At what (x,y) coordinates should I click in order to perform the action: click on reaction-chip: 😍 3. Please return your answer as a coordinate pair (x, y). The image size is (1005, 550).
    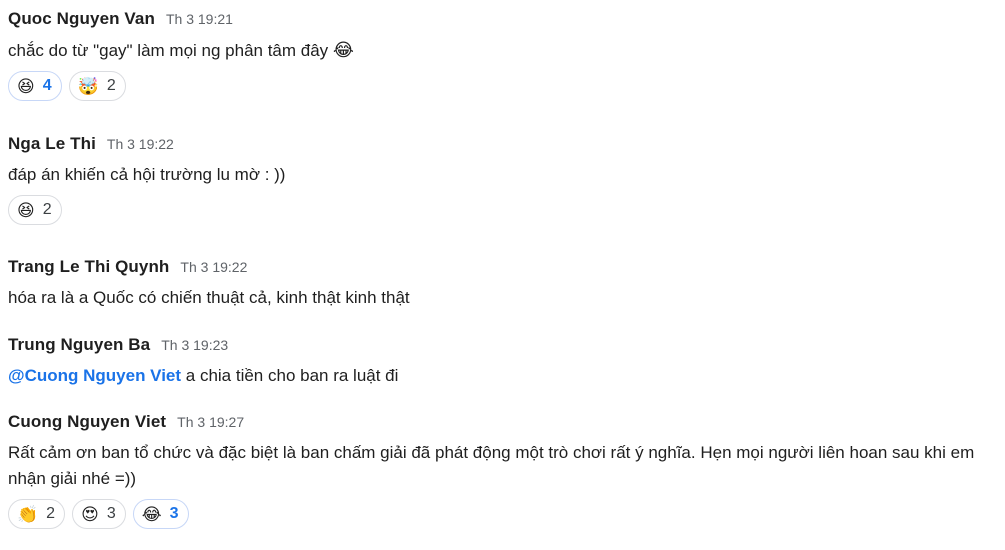
    Looking at the image, I should click on (99, 514).